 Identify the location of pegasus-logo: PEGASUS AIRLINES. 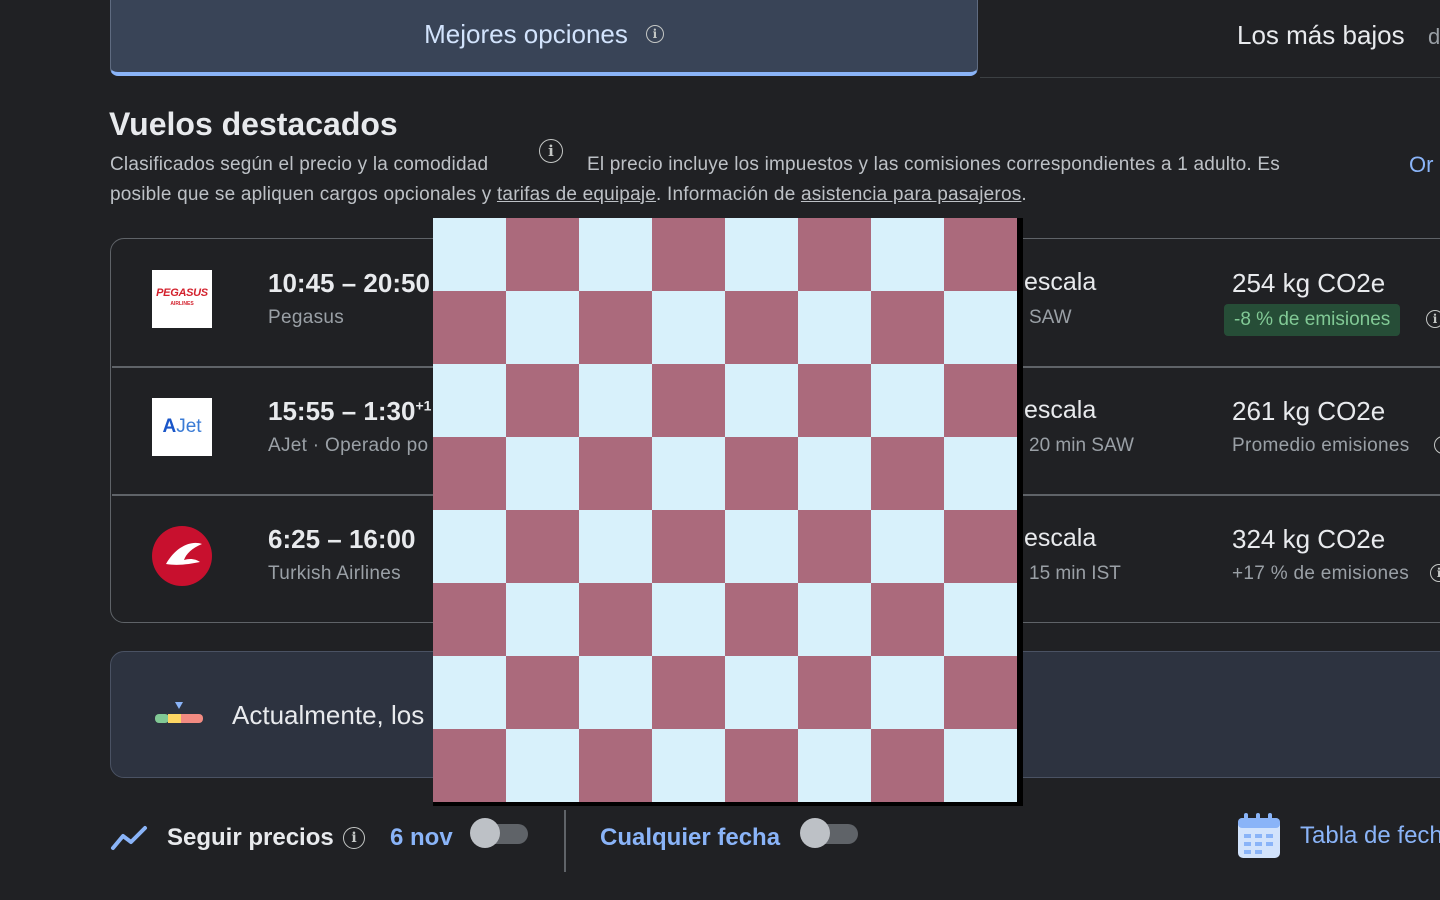
(182, 299).